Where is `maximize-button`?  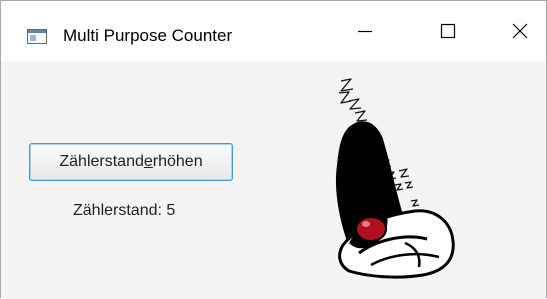 maximize-button is located at coordinates (448, 31).